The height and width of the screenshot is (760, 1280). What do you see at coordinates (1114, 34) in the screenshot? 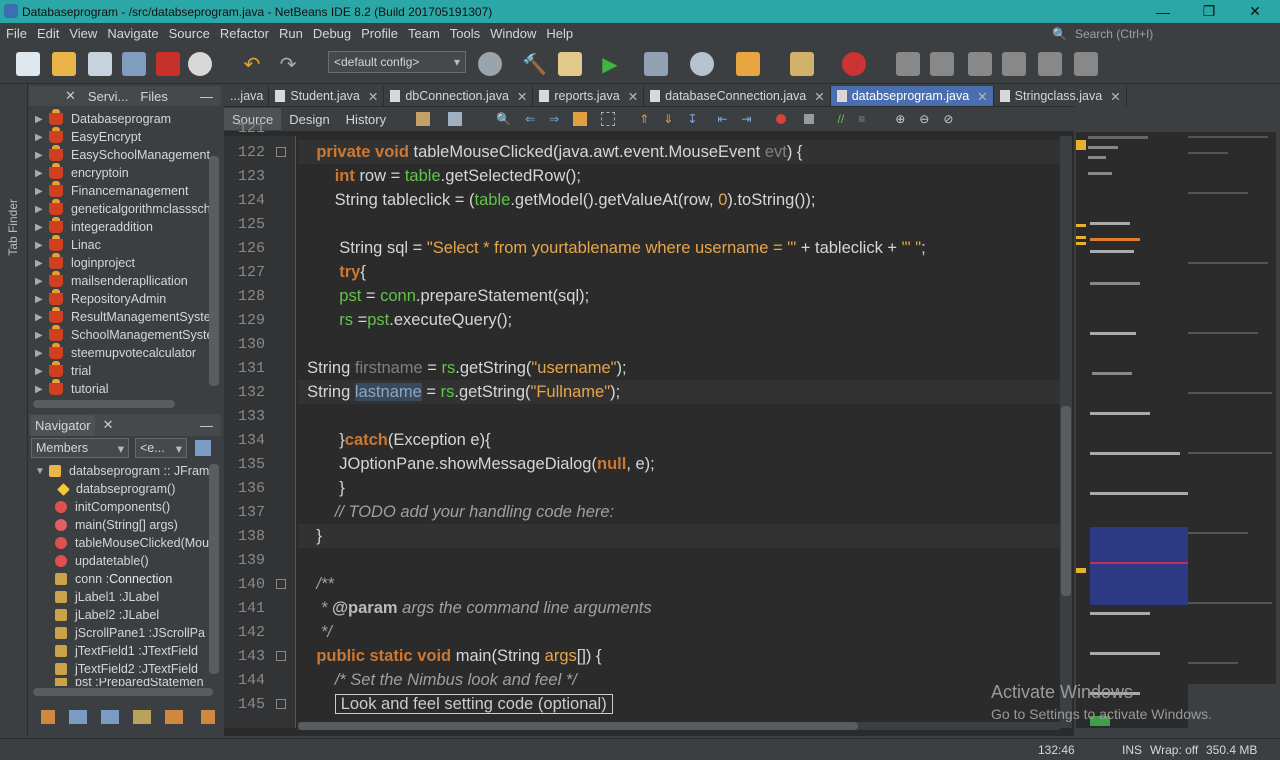
I see `search-input: Search (Ctrl+I)` at bounding box center [1114, 34].